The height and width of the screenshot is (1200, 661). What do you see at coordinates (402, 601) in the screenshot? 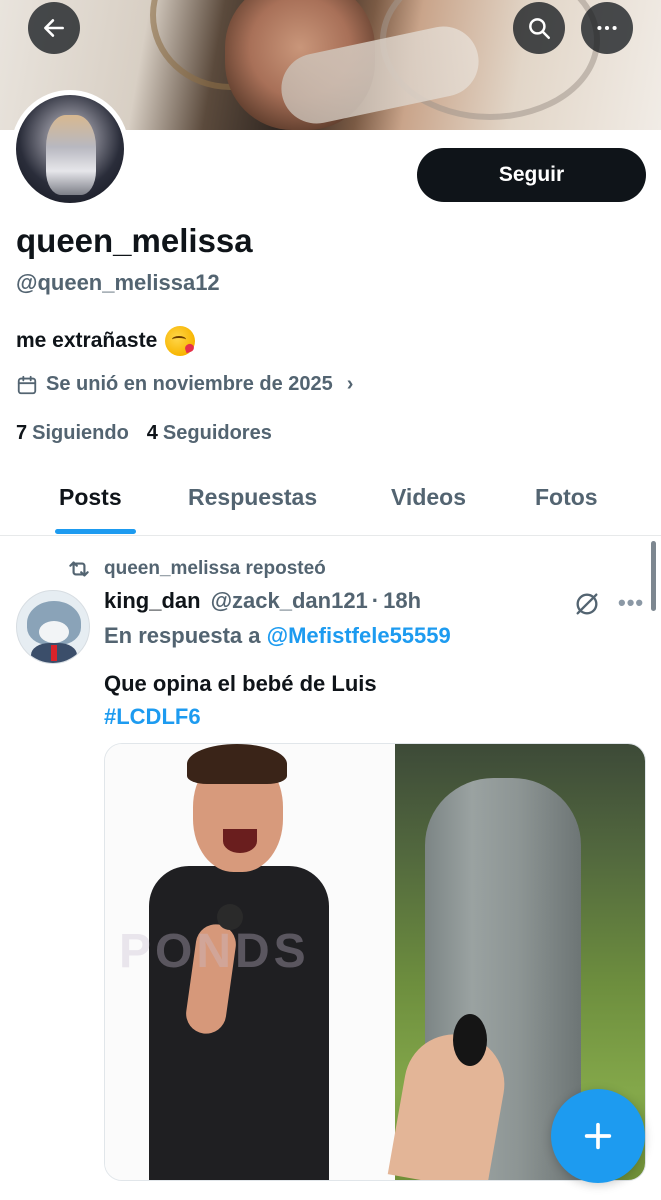
I see `post-time: 18h` at bounding box center [402, 601].